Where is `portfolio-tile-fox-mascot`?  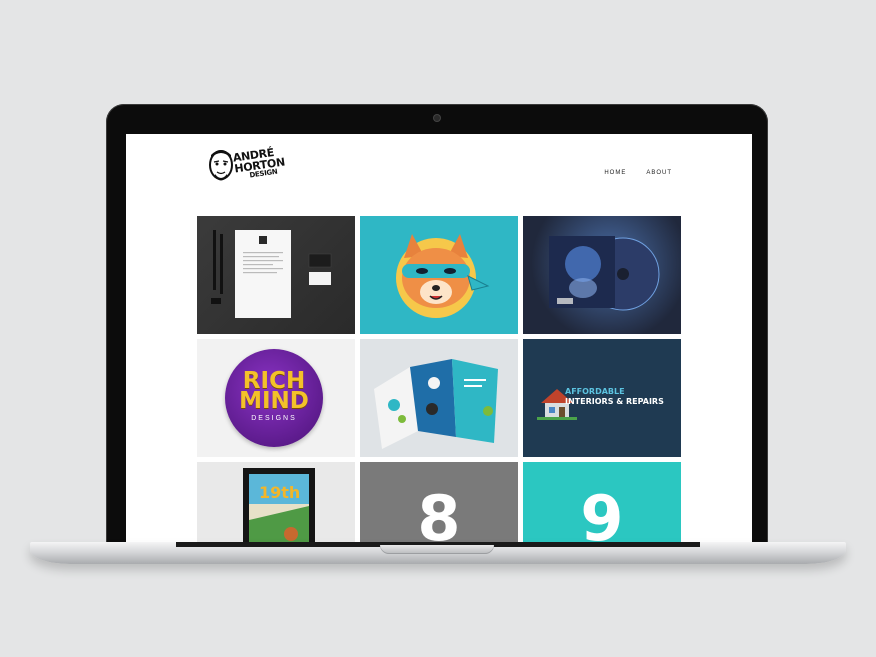
portfolio-tile-fox-mascot is located at coordinates (439, 275).